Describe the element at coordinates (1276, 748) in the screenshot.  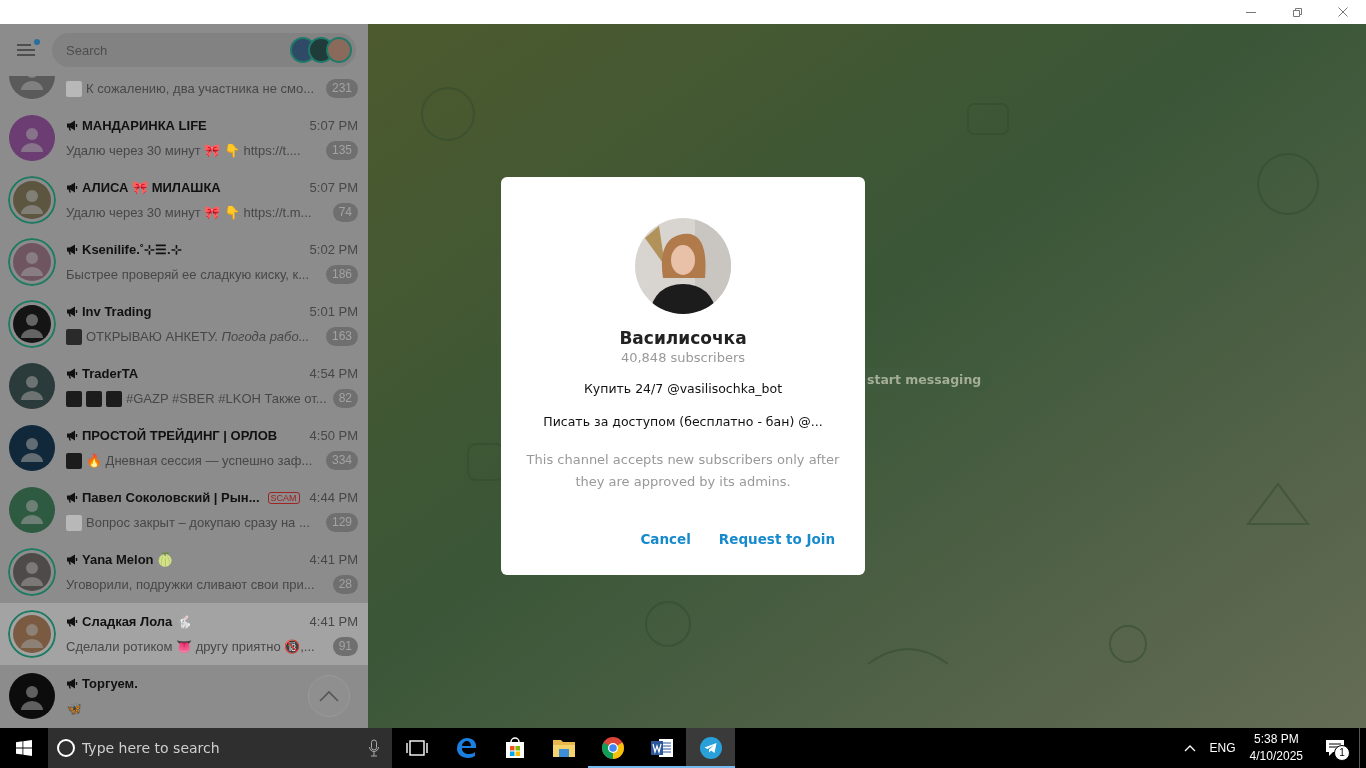
I see `clock: 5:38 PM 4/10/2025` at that location.